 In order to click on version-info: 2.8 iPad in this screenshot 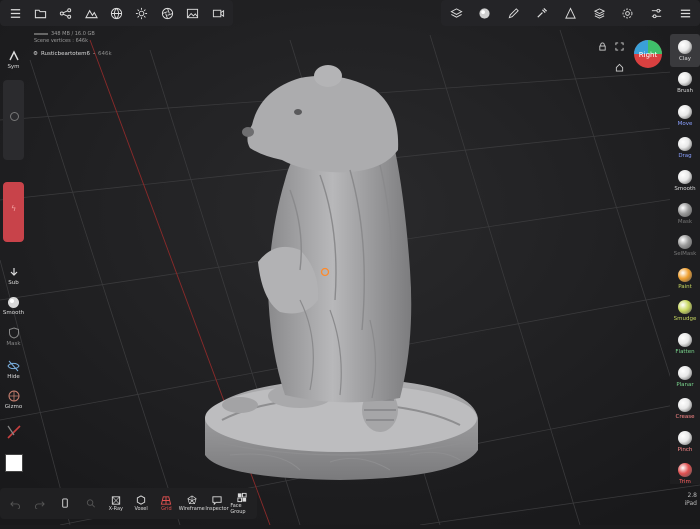, I will do `click(686, 500)`.